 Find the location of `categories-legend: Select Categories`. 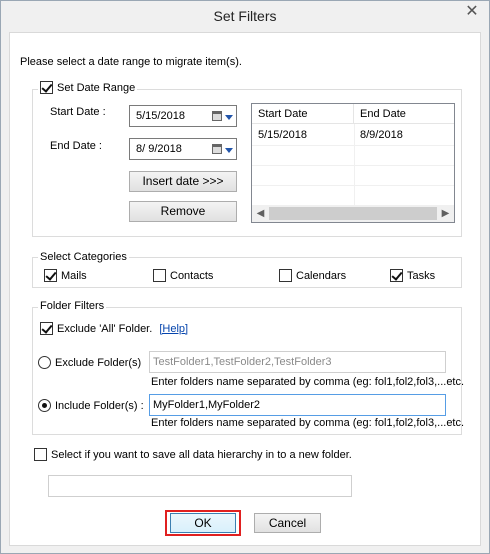

categories-legend: Select Categories is located at coordinates (83, 257).